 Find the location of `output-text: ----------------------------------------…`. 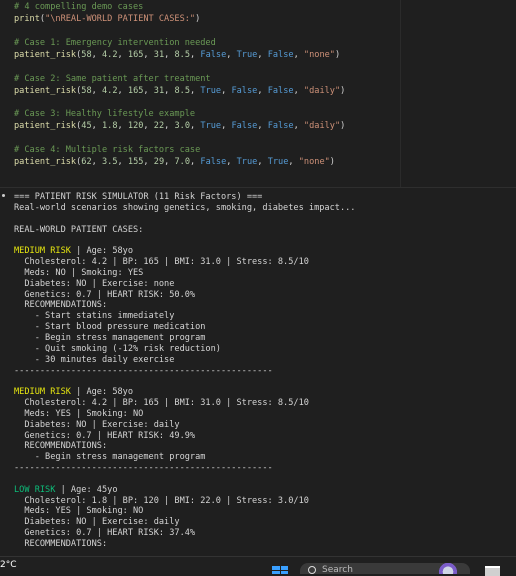

output-text: ----------------------------------------… is located at coordinates (143, 370).